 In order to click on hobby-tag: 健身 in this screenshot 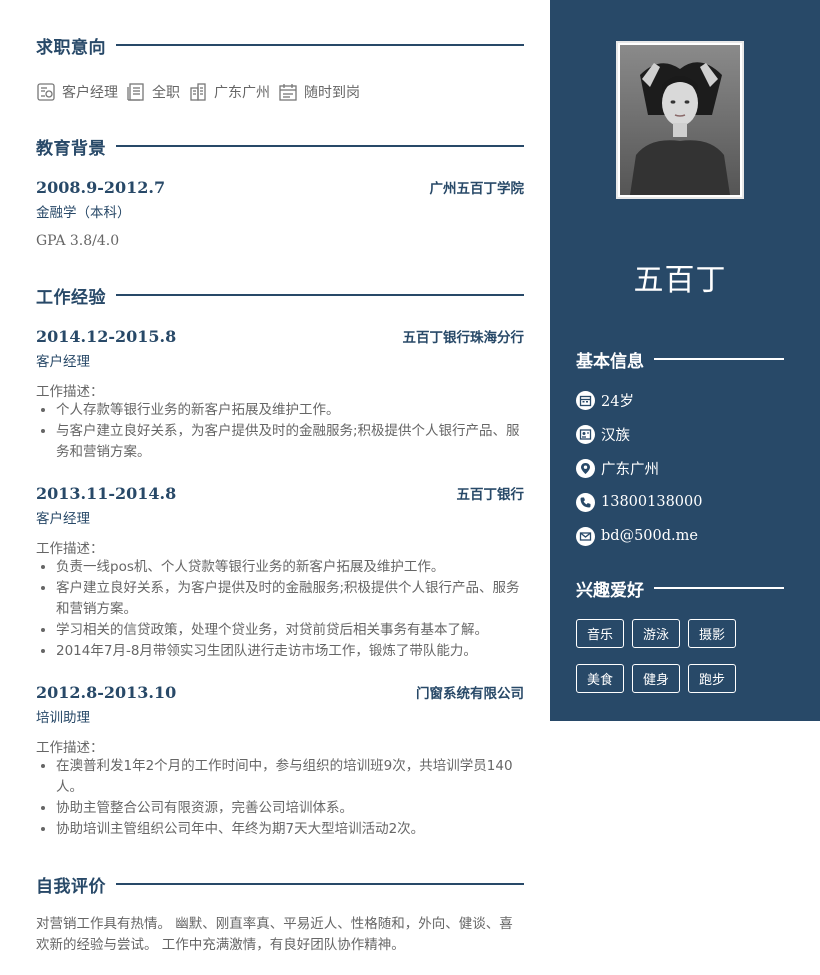, I will do `click(656, 678)`.